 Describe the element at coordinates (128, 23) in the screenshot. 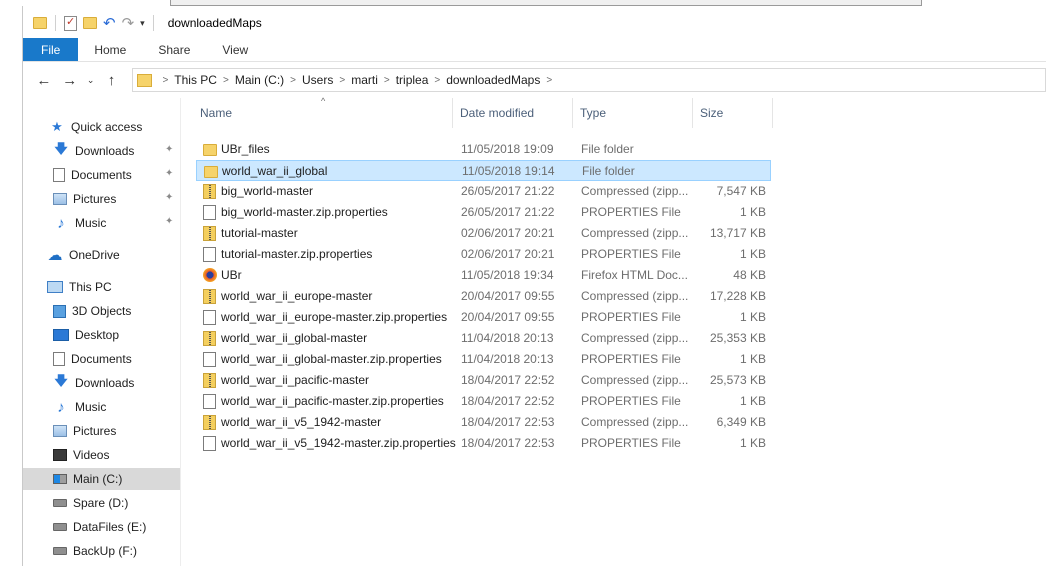

I see `redo-icon: ↷` at that location.